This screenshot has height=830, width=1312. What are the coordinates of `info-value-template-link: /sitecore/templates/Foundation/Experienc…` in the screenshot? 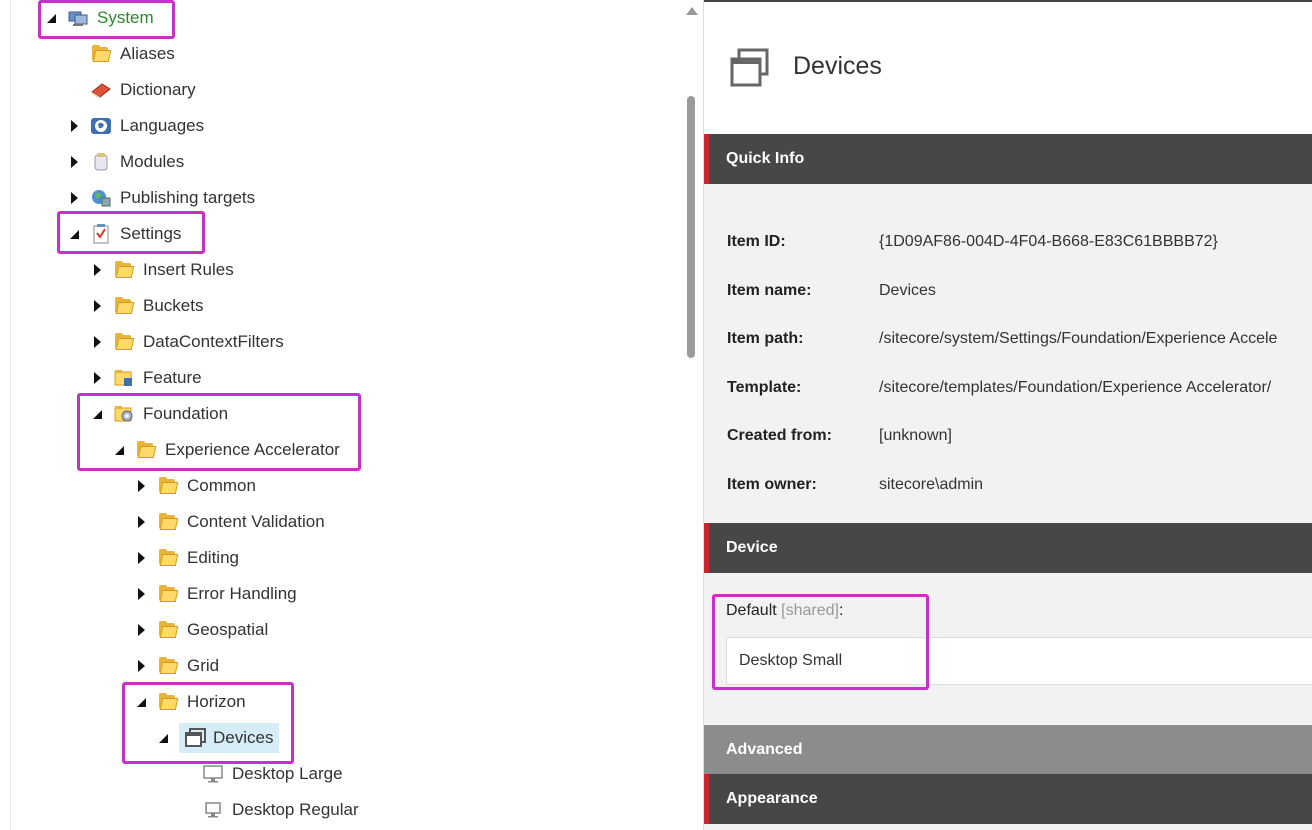 It's located at (1075, 388).